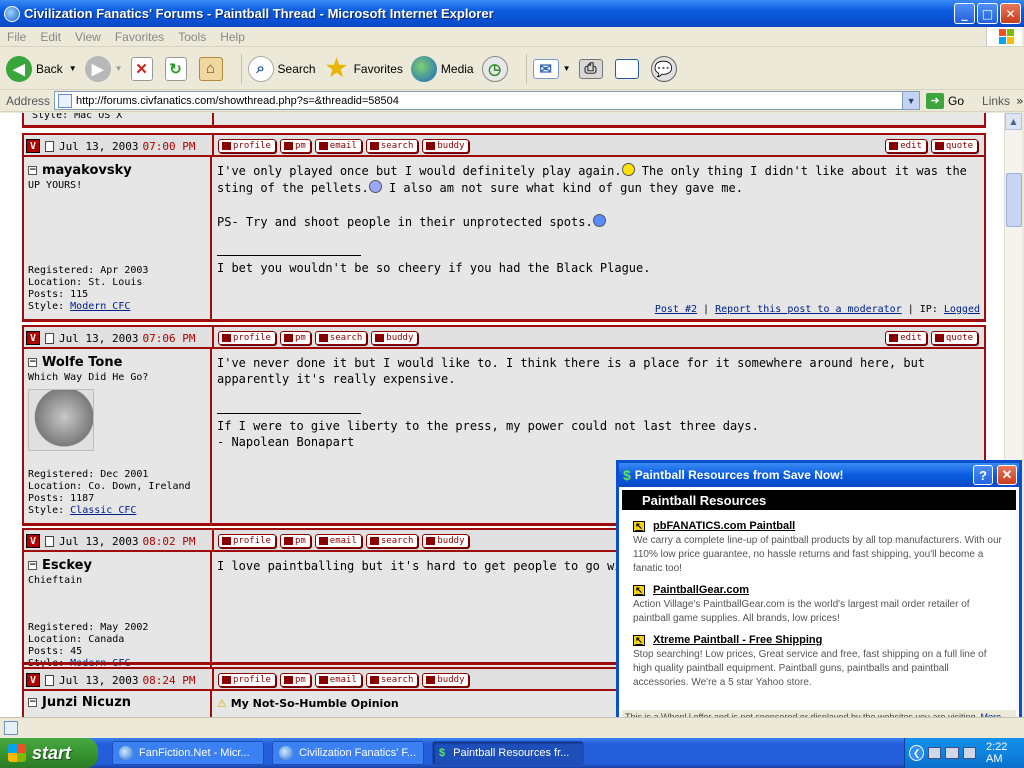  I want to click on menu-view: View, so click(88, 37).